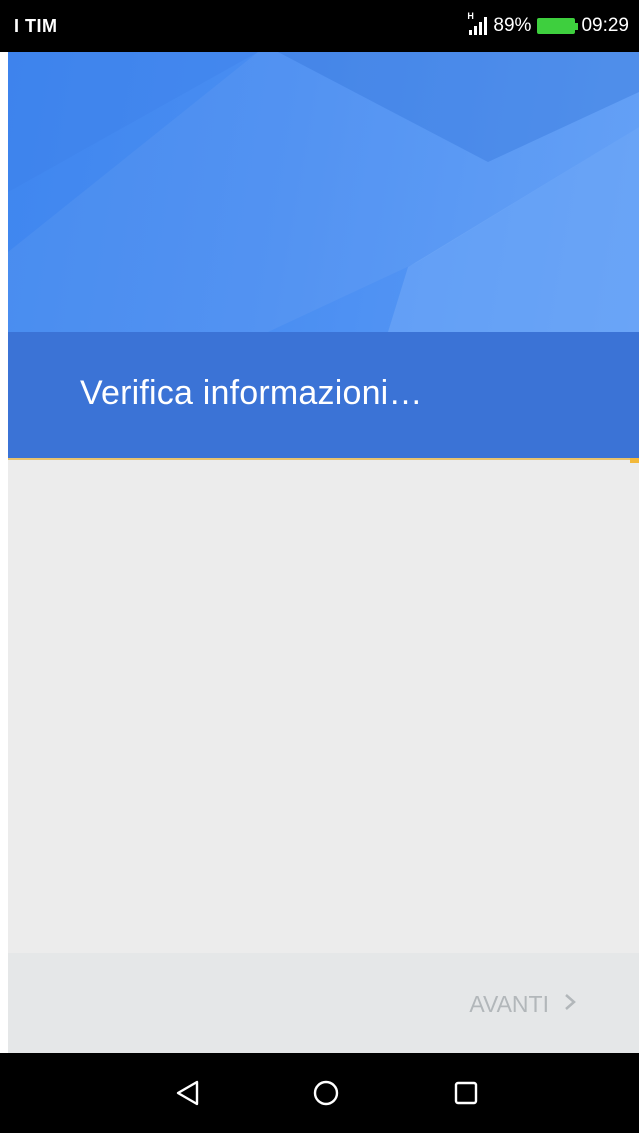 This screenshot has height=1133, width=639. Describe the element at coordinates (558, 26) in the screenshot. I see `battery-icon` at that location.